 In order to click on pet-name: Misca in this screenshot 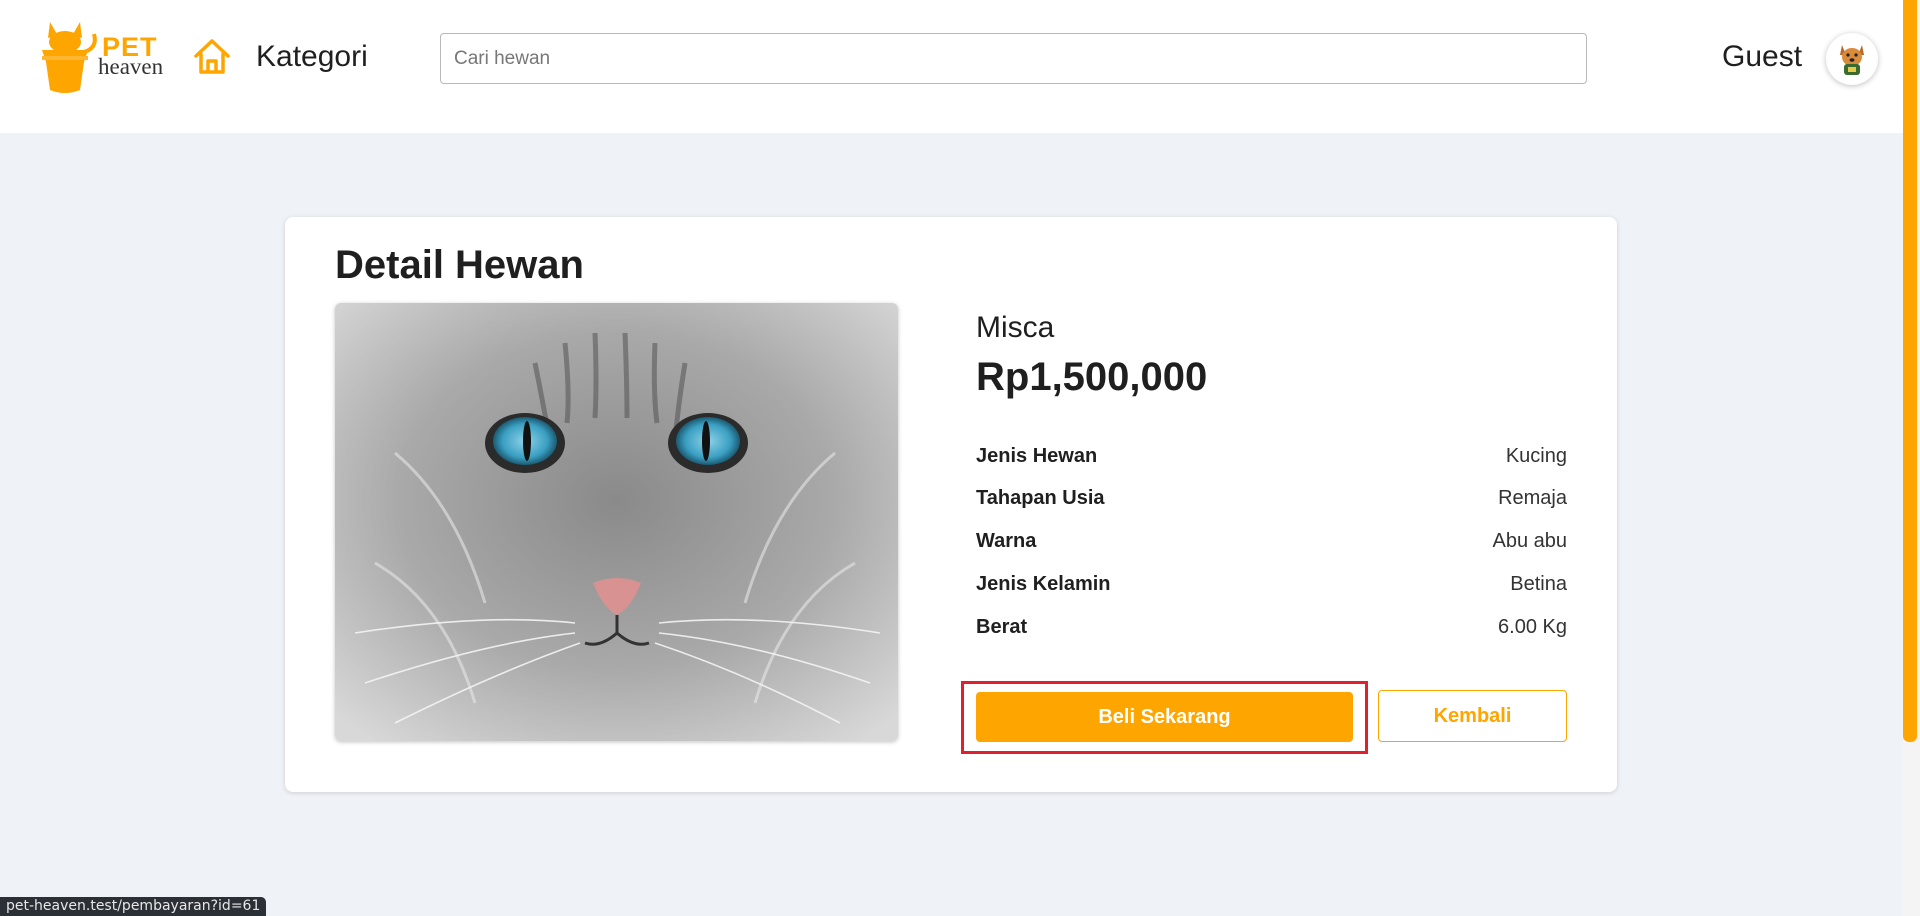, I will do `click(1015, 327)`.